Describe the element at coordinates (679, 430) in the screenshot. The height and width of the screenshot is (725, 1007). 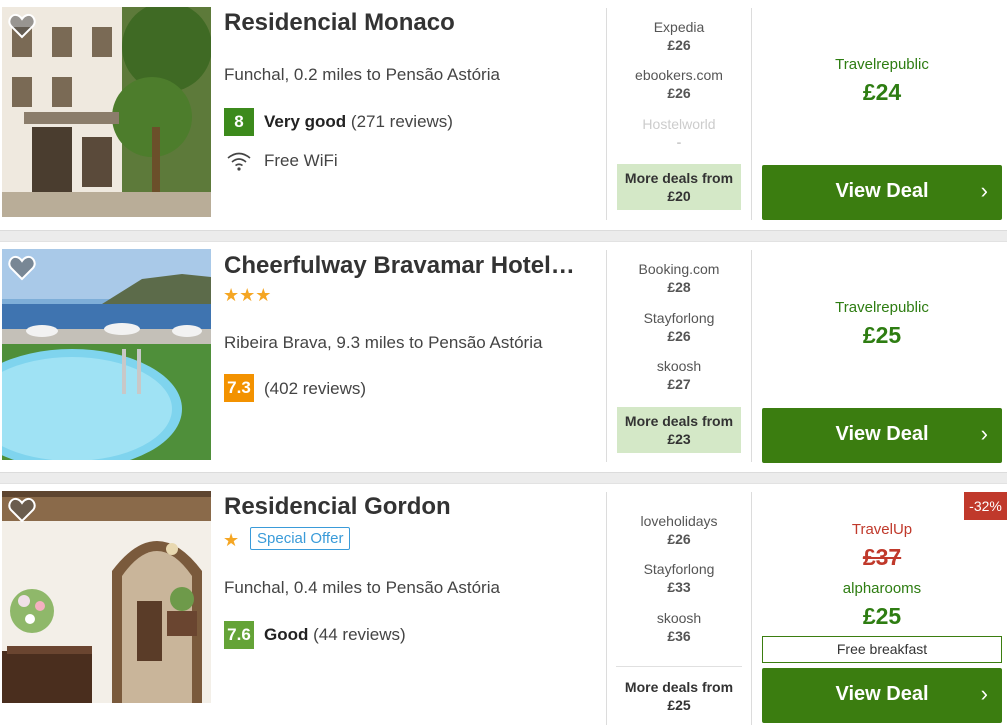
I see `more-deals-button: More deals from £23` at that location.